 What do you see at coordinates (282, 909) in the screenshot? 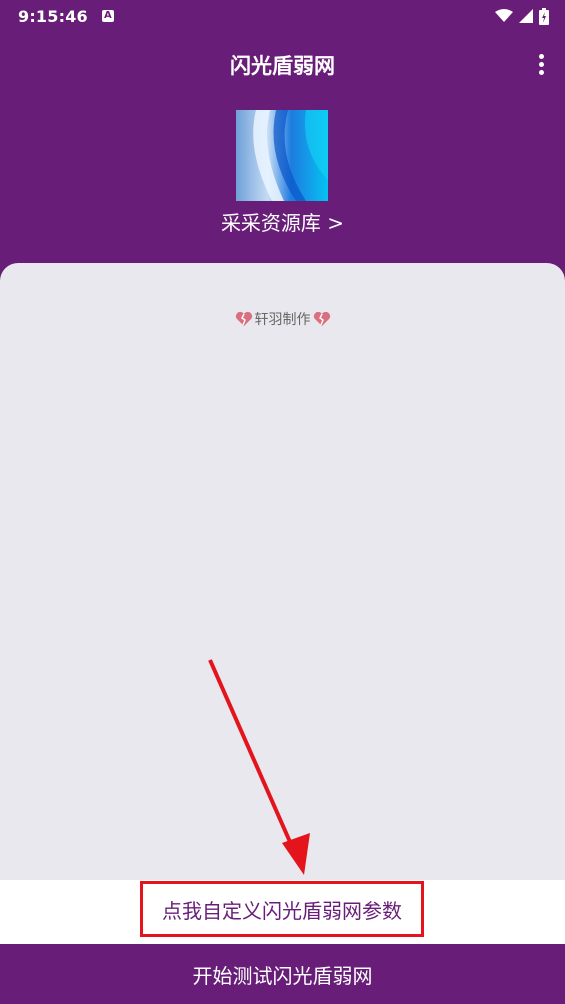
I see `custom-params-button: 点我自定义闪光盾弱网参数` at bounding box center [282, 909].